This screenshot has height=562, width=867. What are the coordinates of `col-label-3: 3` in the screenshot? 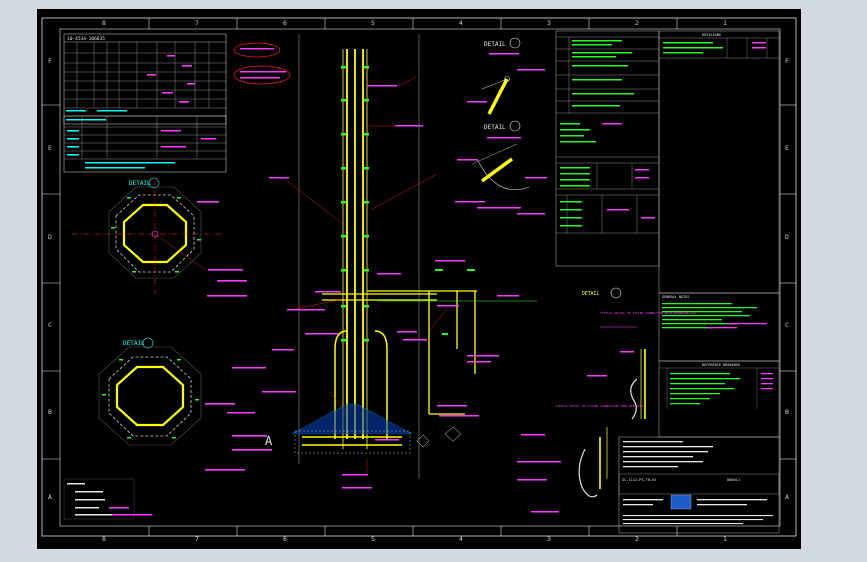 It's located at (549, 23).